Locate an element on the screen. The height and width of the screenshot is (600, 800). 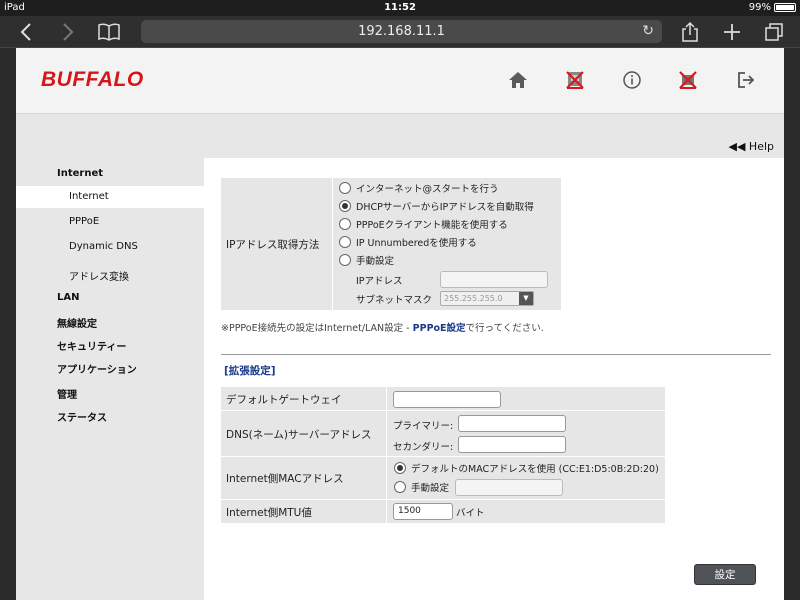
reload-icon: ↻ is located at coordinates (648, 31).